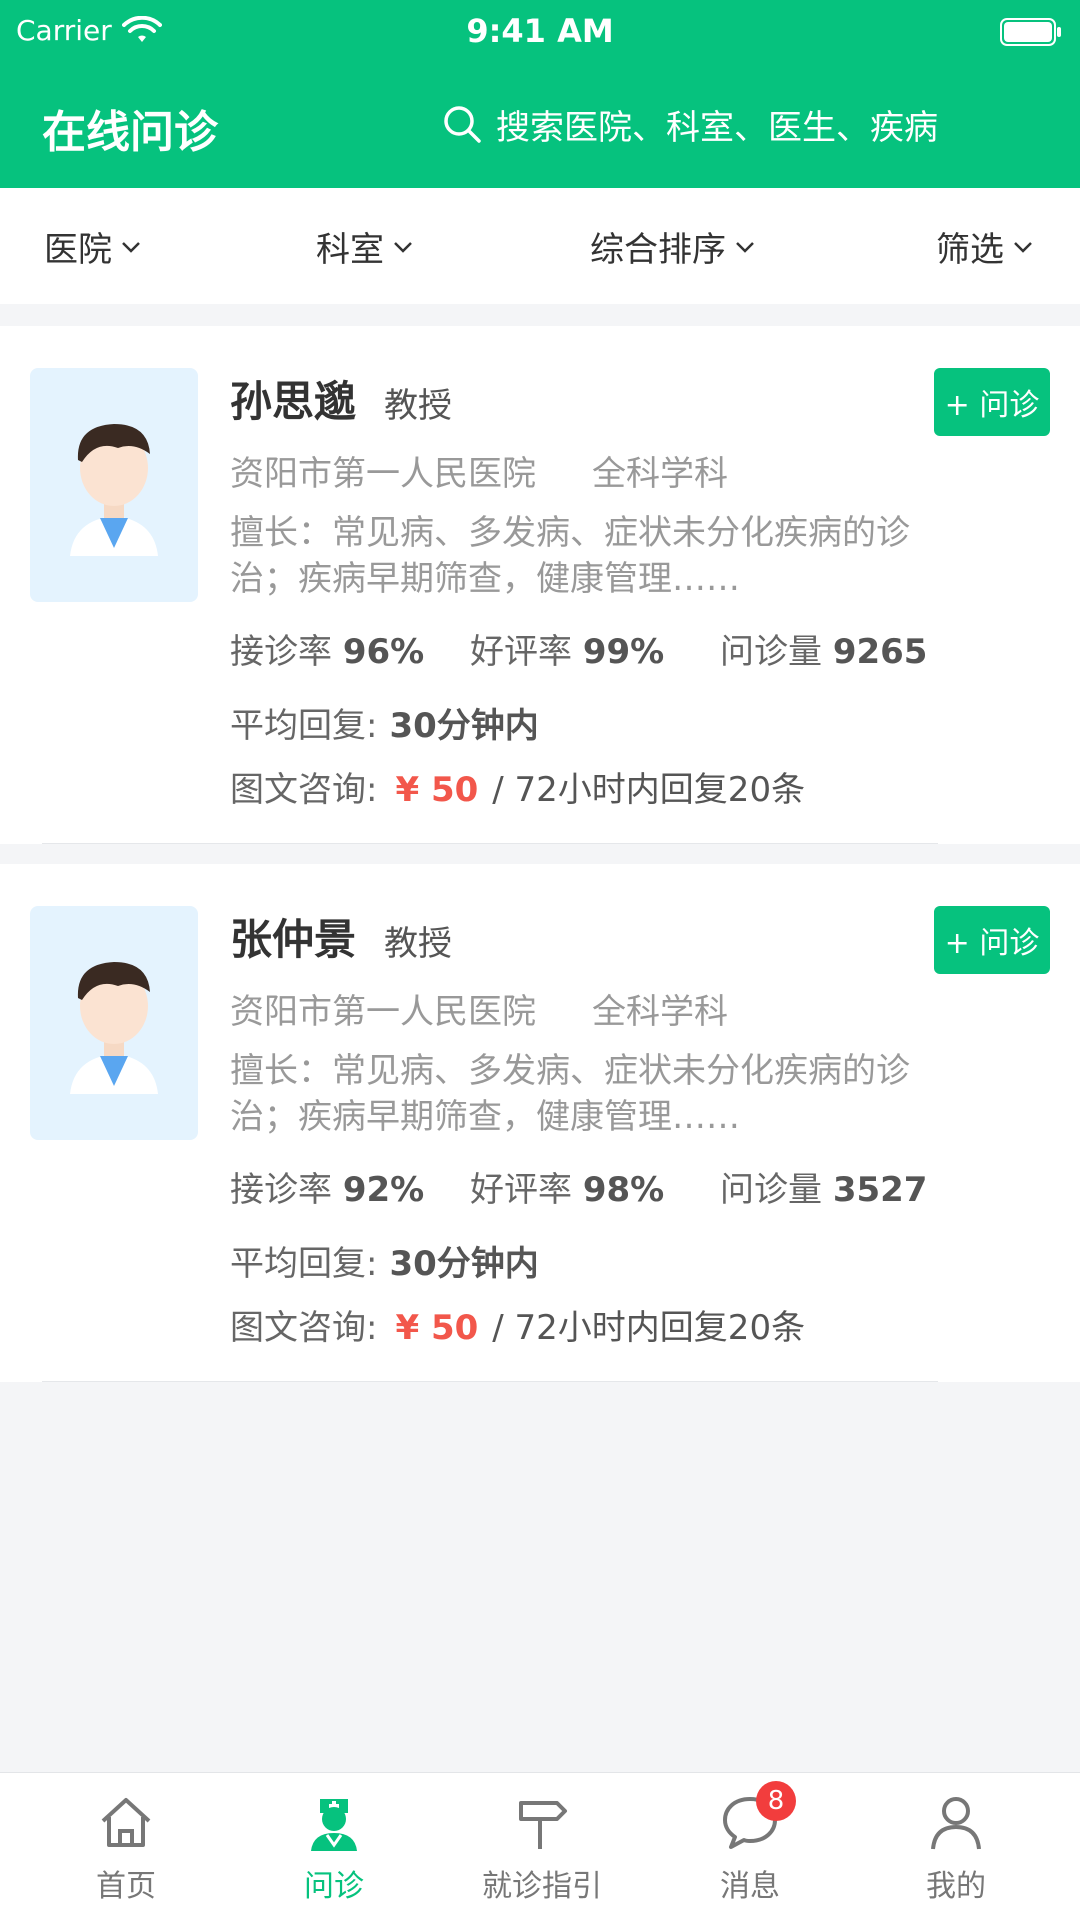  Describe the element at coordinates (823, 1186) in the screenshot. I see `consult-volume: 问诊量 3527` at that location.